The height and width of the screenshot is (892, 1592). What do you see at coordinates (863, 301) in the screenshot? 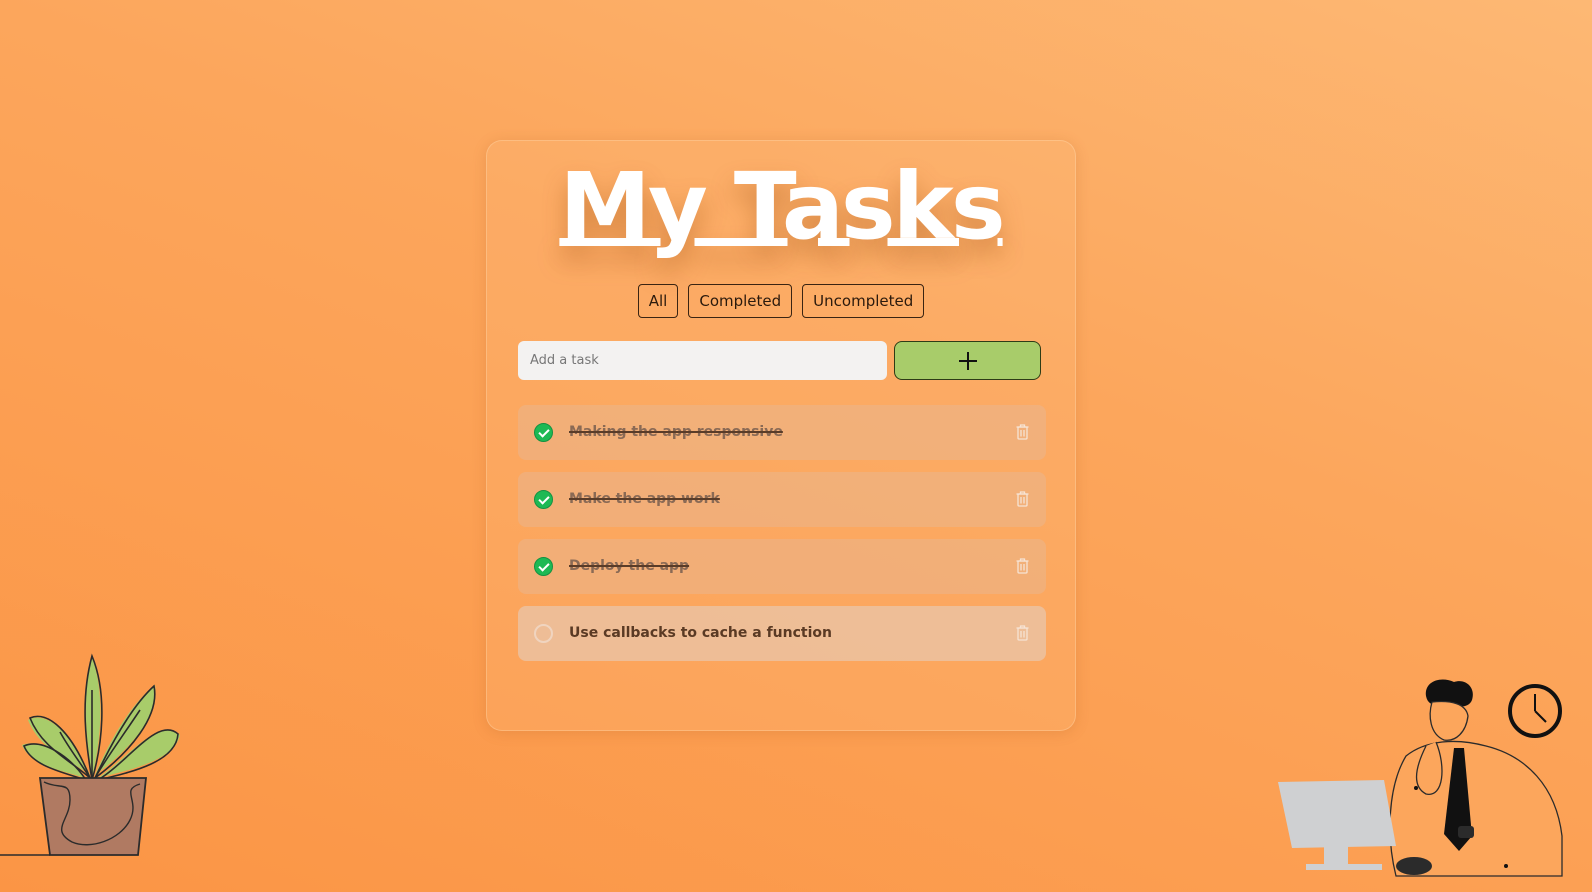
I see `filter-uncompleted-button: Uncompleted` at bounding box center [863, 301].